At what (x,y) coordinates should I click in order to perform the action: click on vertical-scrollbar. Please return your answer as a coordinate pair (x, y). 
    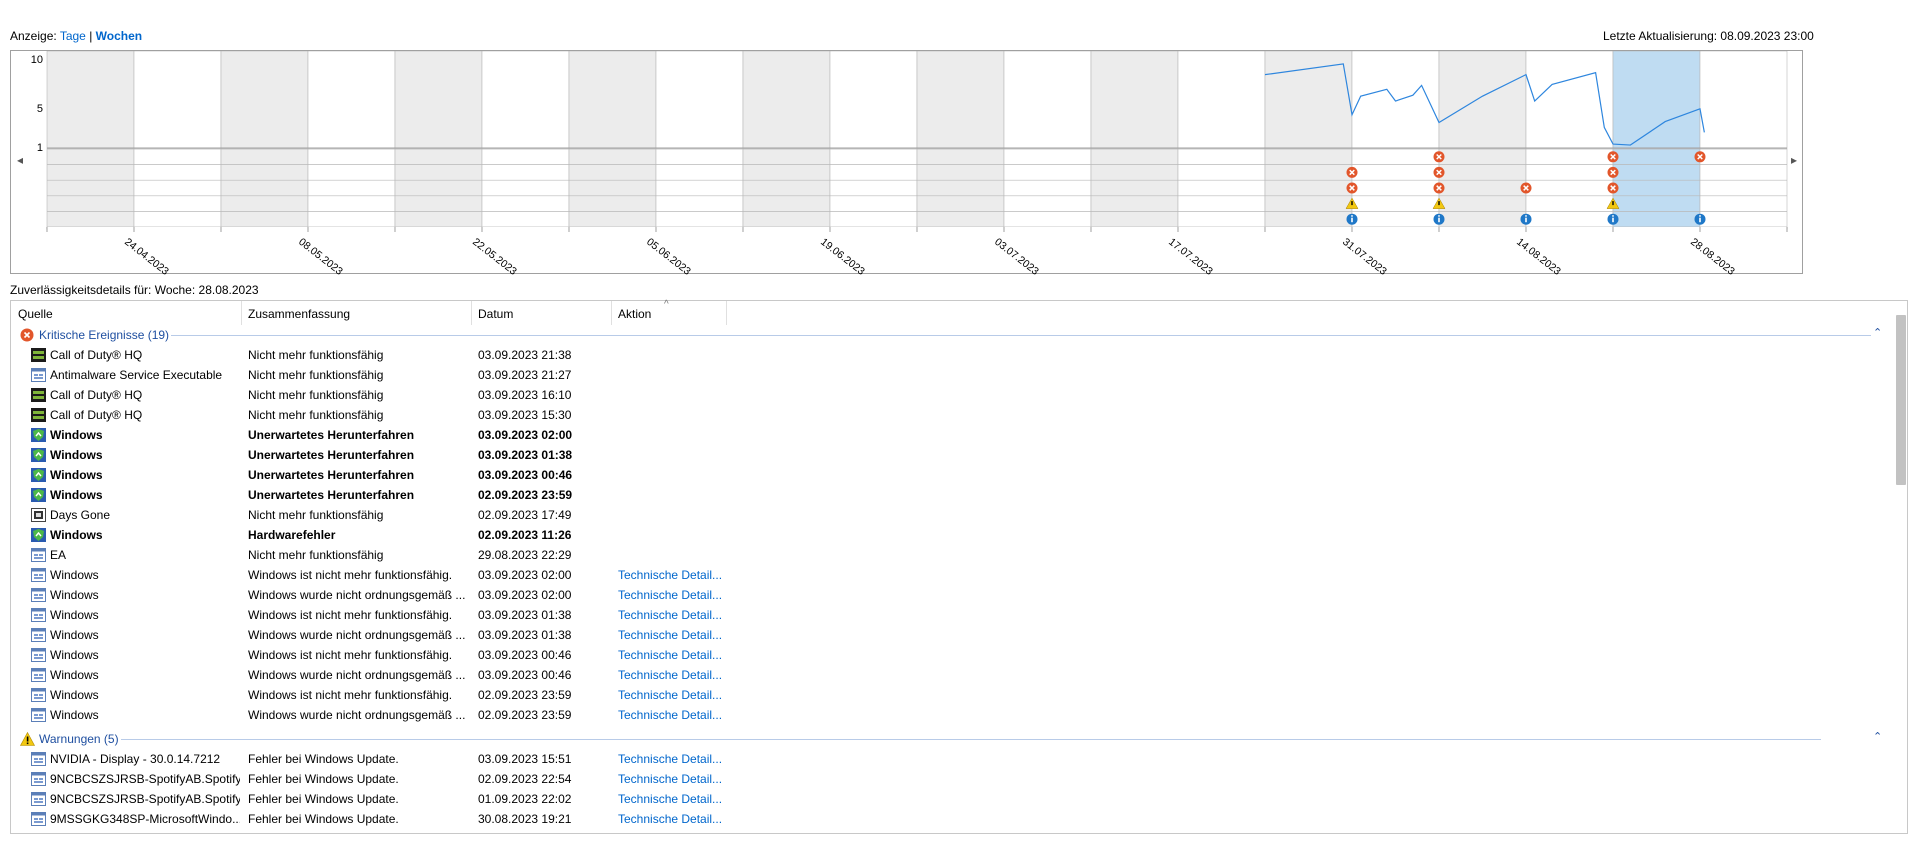
    Looking at the image, I should click on (1901, 400).